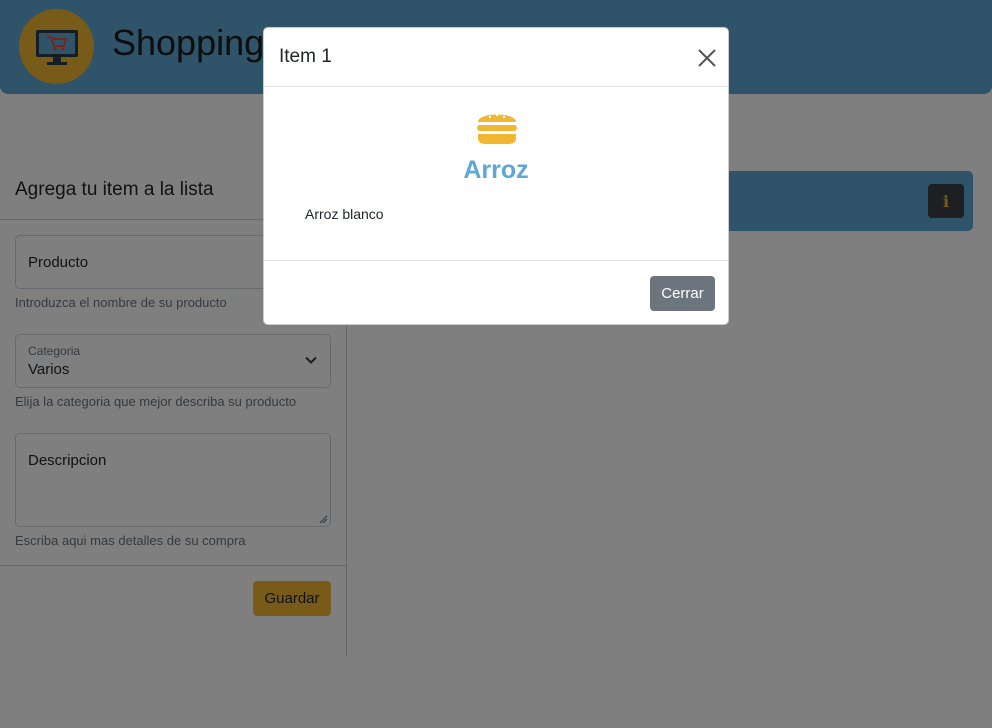 This screenshot has height=728, width=992. I want to click on burger-icon, so click(497, 128).